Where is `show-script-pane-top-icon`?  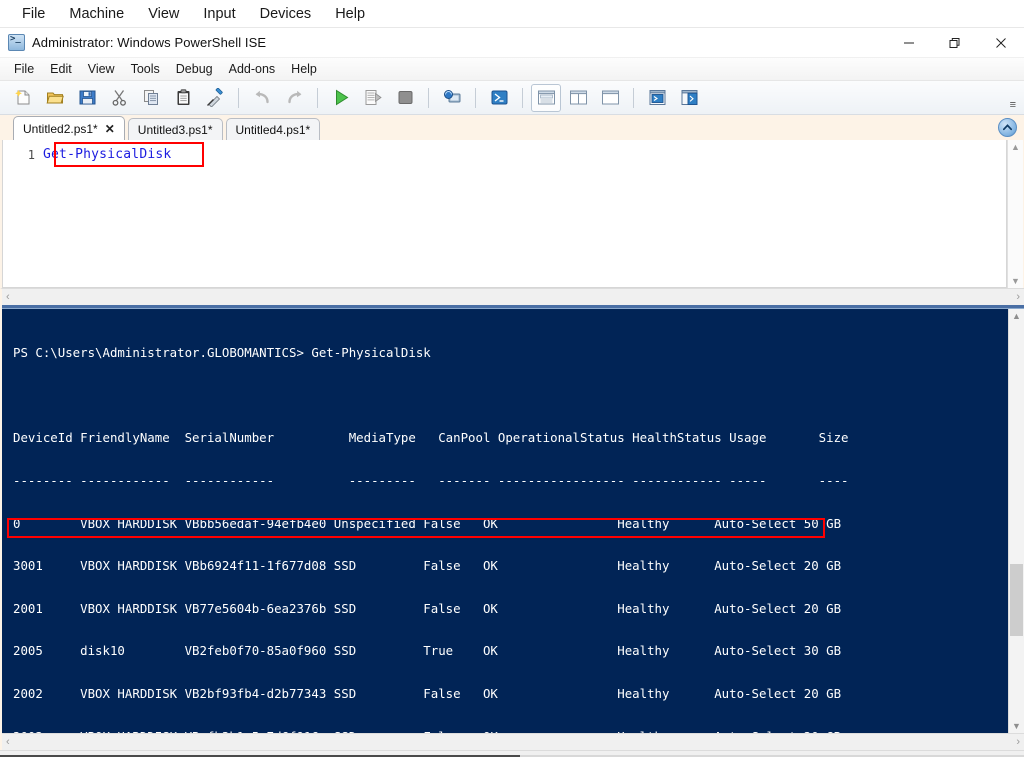 show-script-pane-top-icon is located at coordinates (546, 97).